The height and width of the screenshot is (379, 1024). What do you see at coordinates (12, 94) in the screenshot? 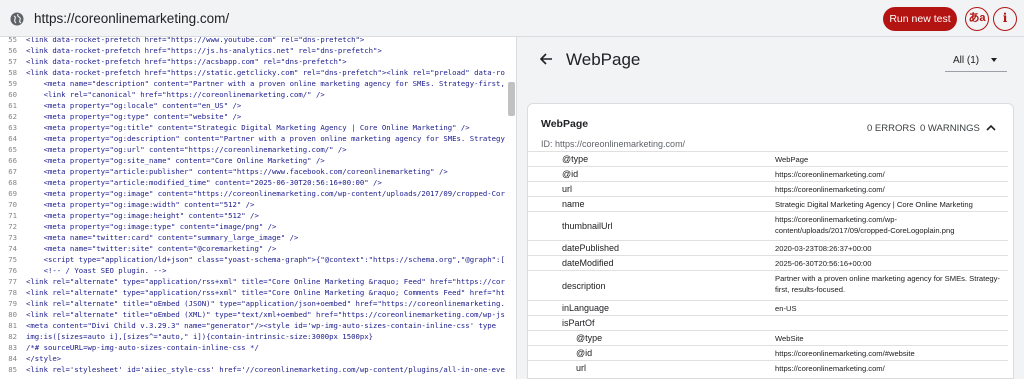
I see `line-number: 60` at bounding box center [12, 94].